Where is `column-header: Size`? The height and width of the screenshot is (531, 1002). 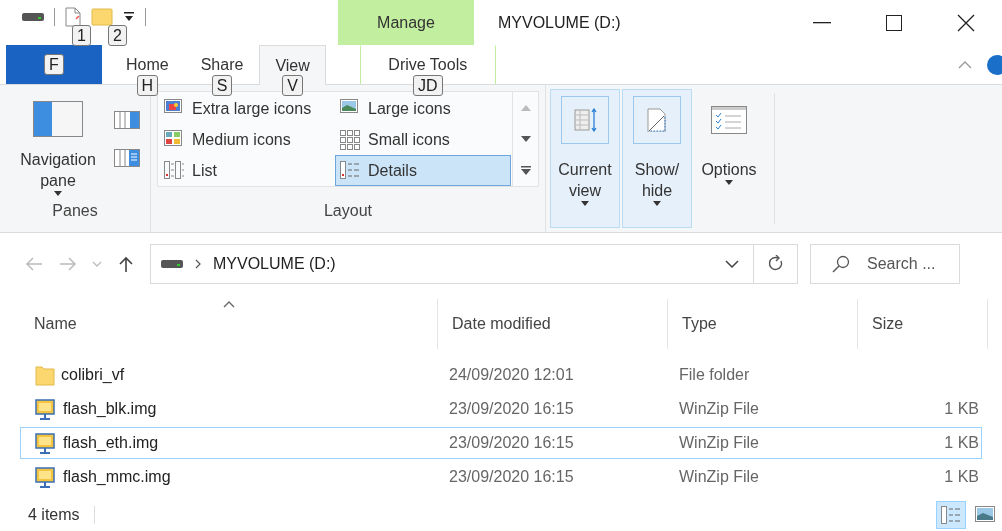
column-header: Size is located at coordinates (923, 324).